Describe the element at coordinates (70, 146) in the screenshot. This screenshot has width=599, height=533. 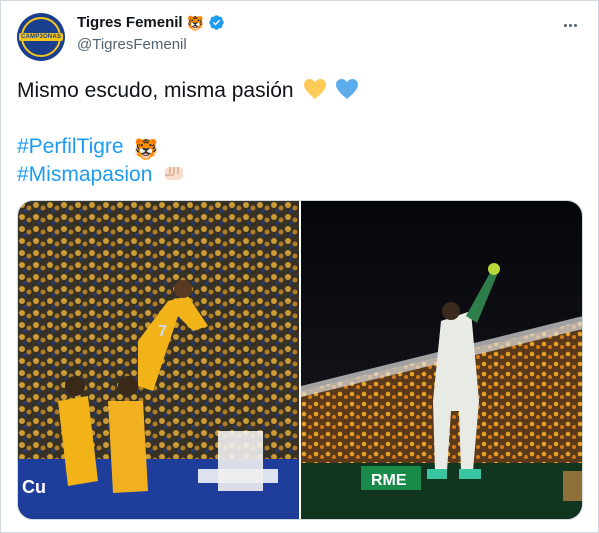
I see `hashtag-perfiltigre-link: #PerfilTigre` at that location.